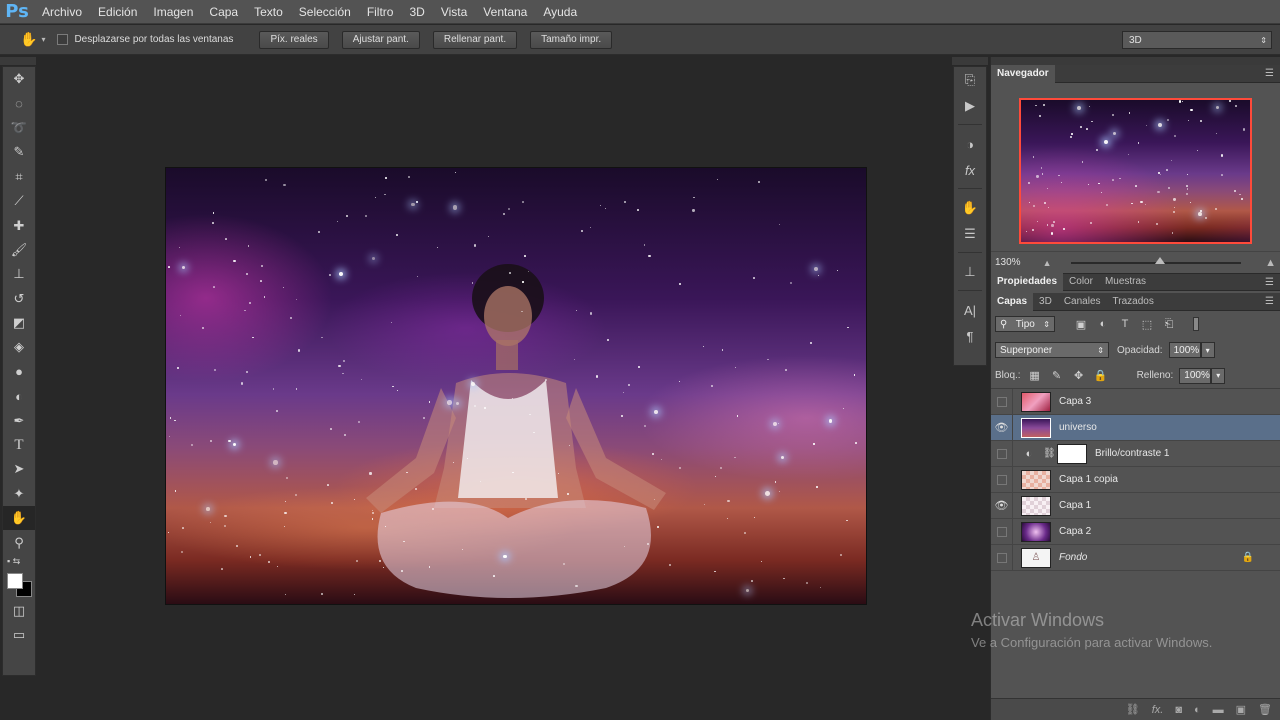 Image resolution: width=1280 pixels, height=720 pixels. Describe the element at coordinates (1125, 324) in the screenshot. I see `filter-type-icon: T` at that location.